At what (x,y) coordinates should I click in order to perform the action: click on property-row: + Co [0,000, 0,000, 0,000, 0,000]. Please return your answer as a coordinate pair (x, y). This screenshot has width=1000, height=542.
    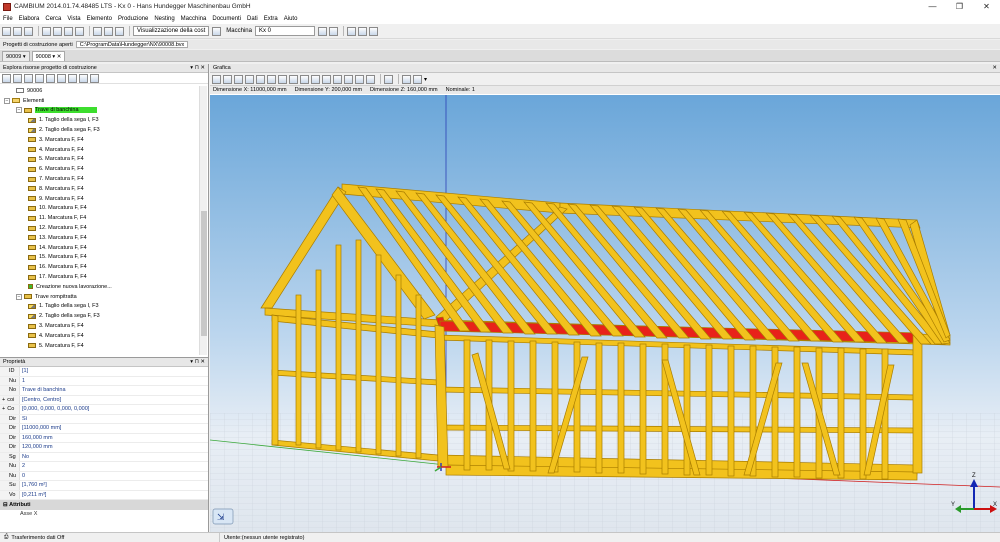
    Looking at the image, I should click on (104, 410).